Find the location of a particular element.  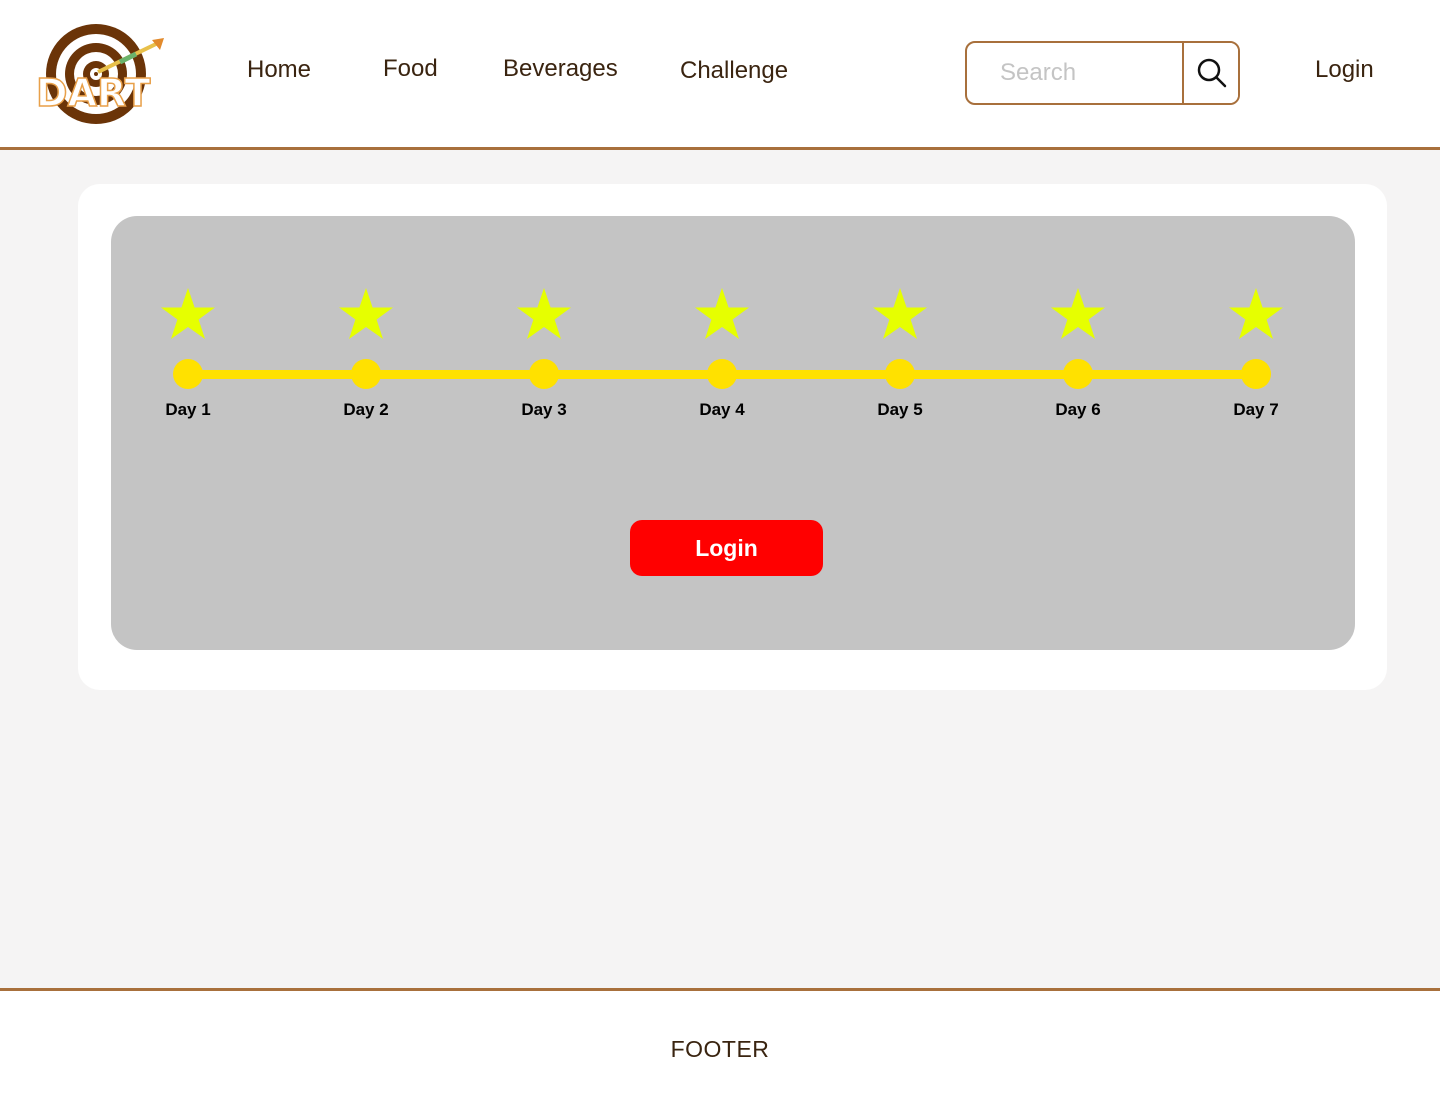

dart-logo: DART is located at coordinates (100, 74).